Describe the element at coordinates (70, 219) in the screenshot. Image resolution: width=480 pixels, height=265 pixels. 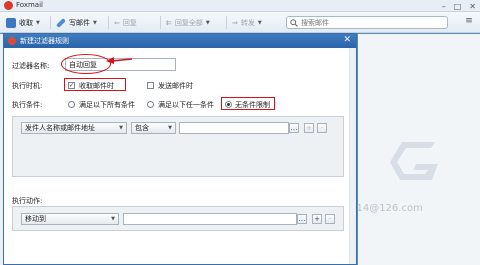
I see `action-type-select: 移动到 ▼` at that location.